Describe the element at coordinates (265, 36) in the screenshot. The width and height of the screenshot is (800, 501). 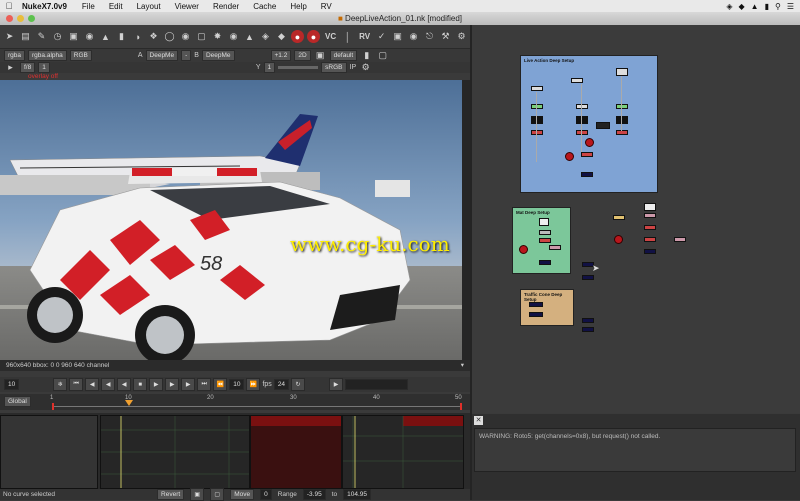
I see `other-icon: ◈` at that location.